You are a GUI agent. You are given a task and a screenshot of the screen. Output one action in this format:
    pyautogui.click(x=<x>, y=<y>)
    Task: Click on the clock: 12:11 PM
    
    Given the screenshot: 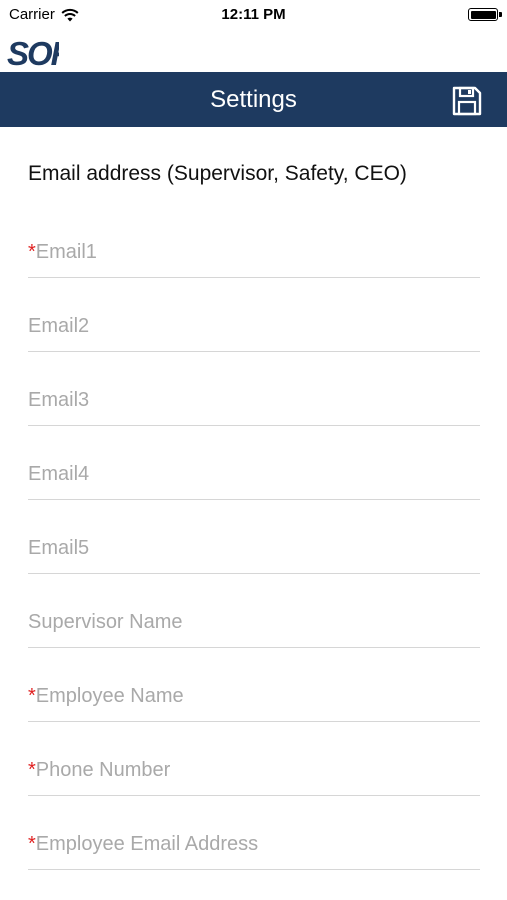 What is the action you would take?
    pyautogui.click(x=253, y=14)
    